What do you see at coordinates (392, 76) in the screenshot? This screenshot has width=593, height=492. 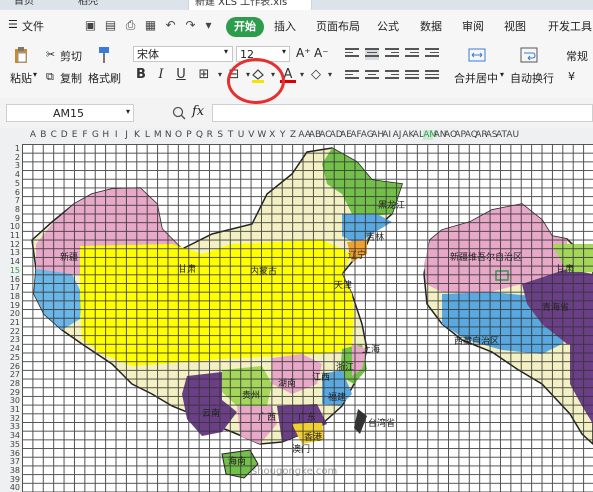 I see `align-right-icon` at bounding box center [392, 76].